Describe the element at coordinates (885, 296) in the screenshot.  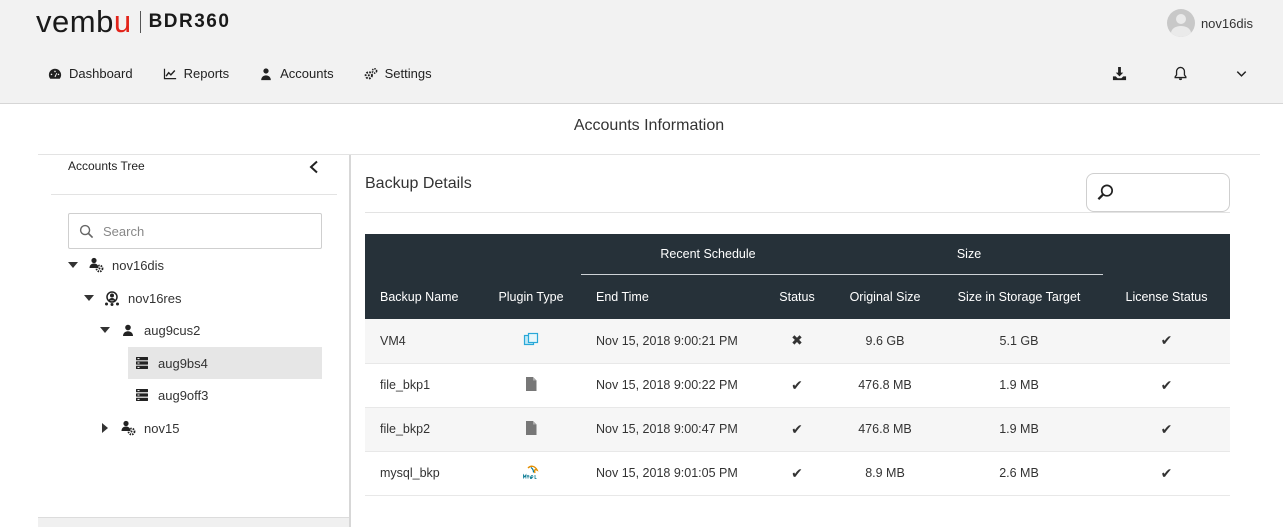
I see `column-original-size: Original Size` at that location.